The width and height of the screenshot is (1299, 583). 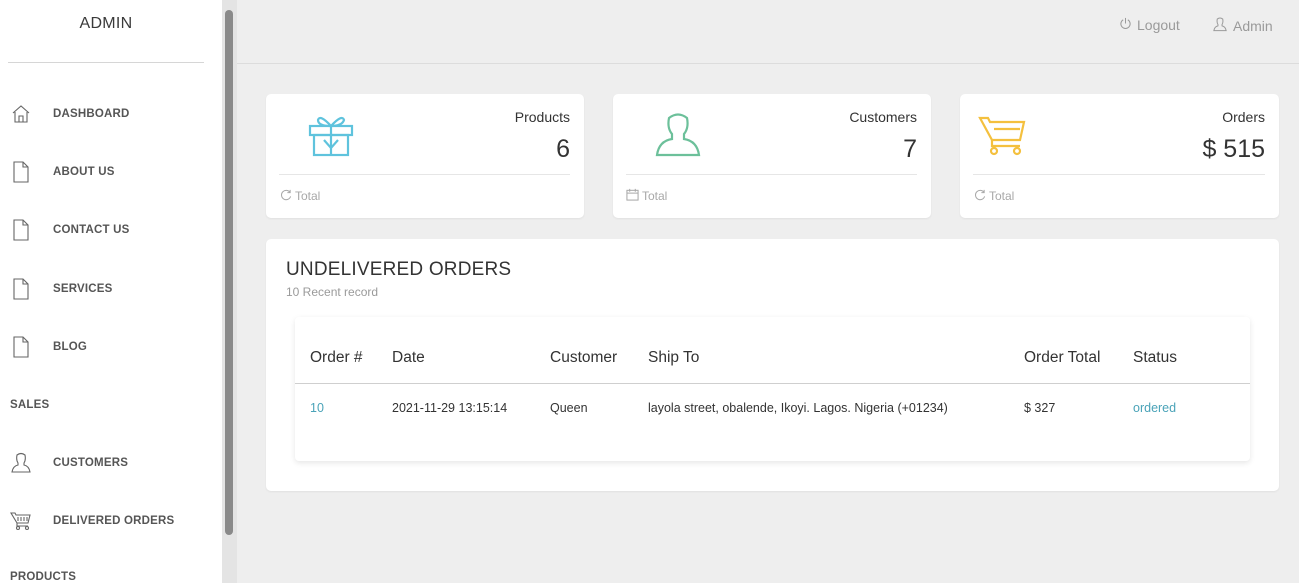 What do you see at coordinates (632, 196) in the screenshot?
I see `calendar-icon` at bounding box center [632, 196].